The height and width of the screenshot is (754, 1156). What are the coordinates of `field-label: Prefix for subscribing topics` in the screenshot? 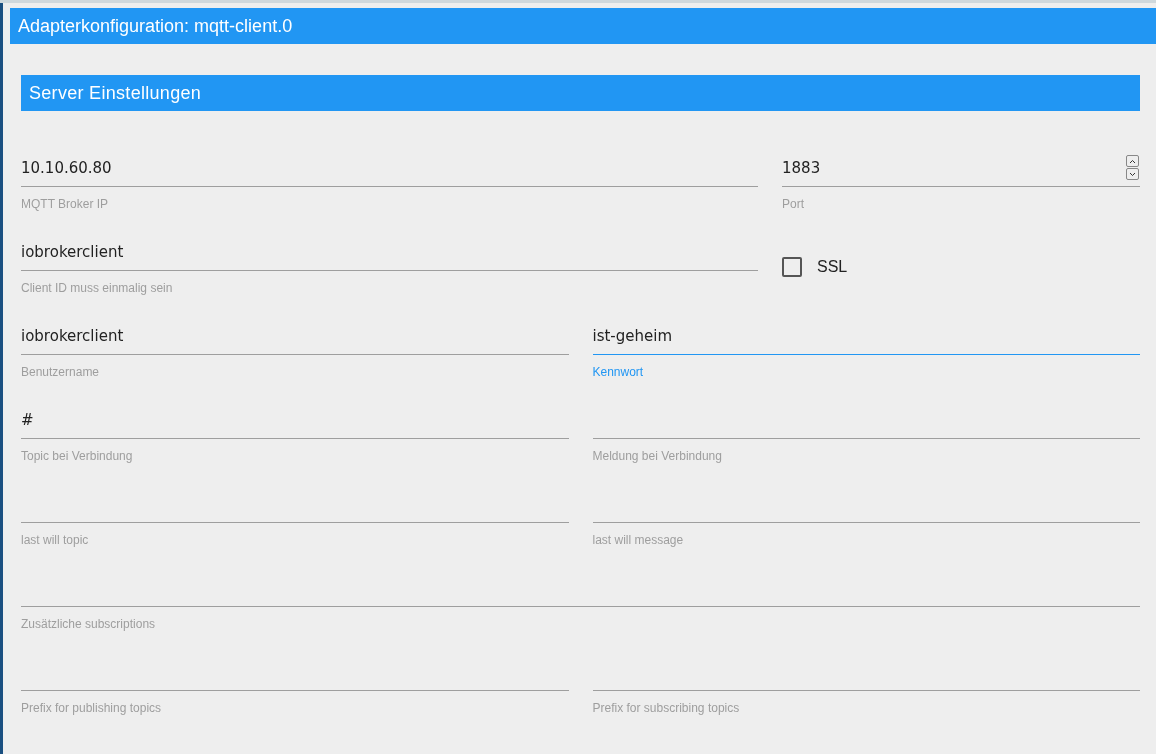 It's located at (666, 708).